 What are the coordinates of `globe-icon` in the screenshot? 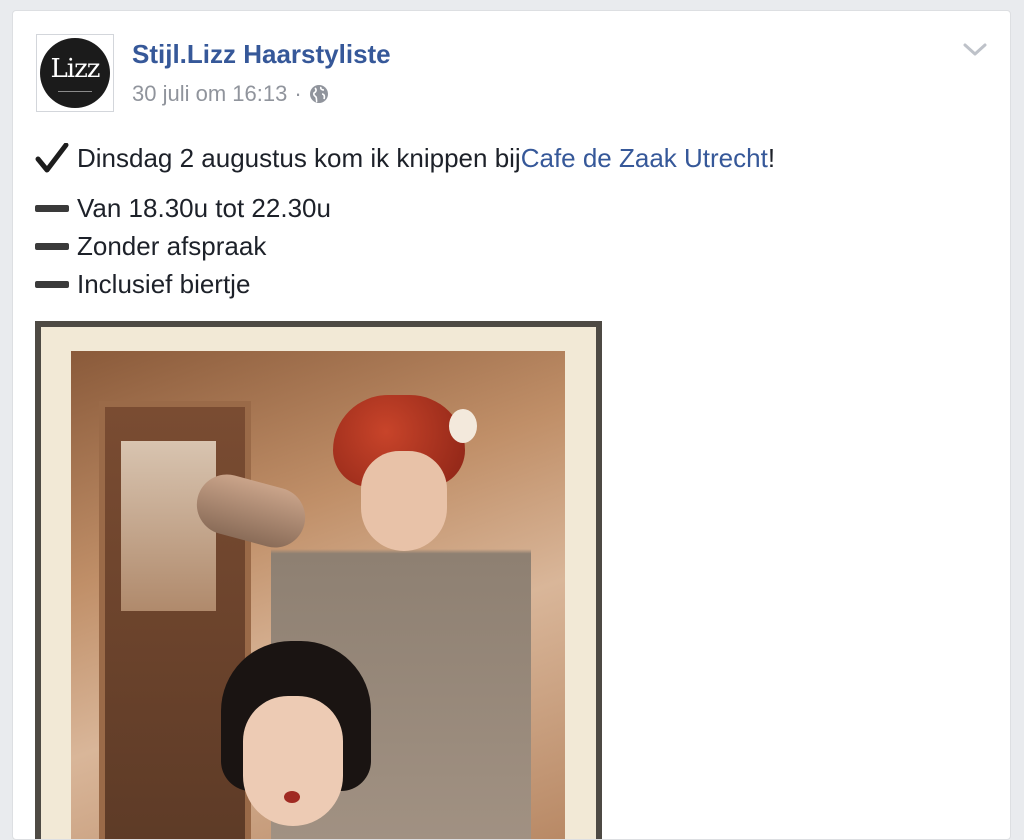 It's located at (319, 94).